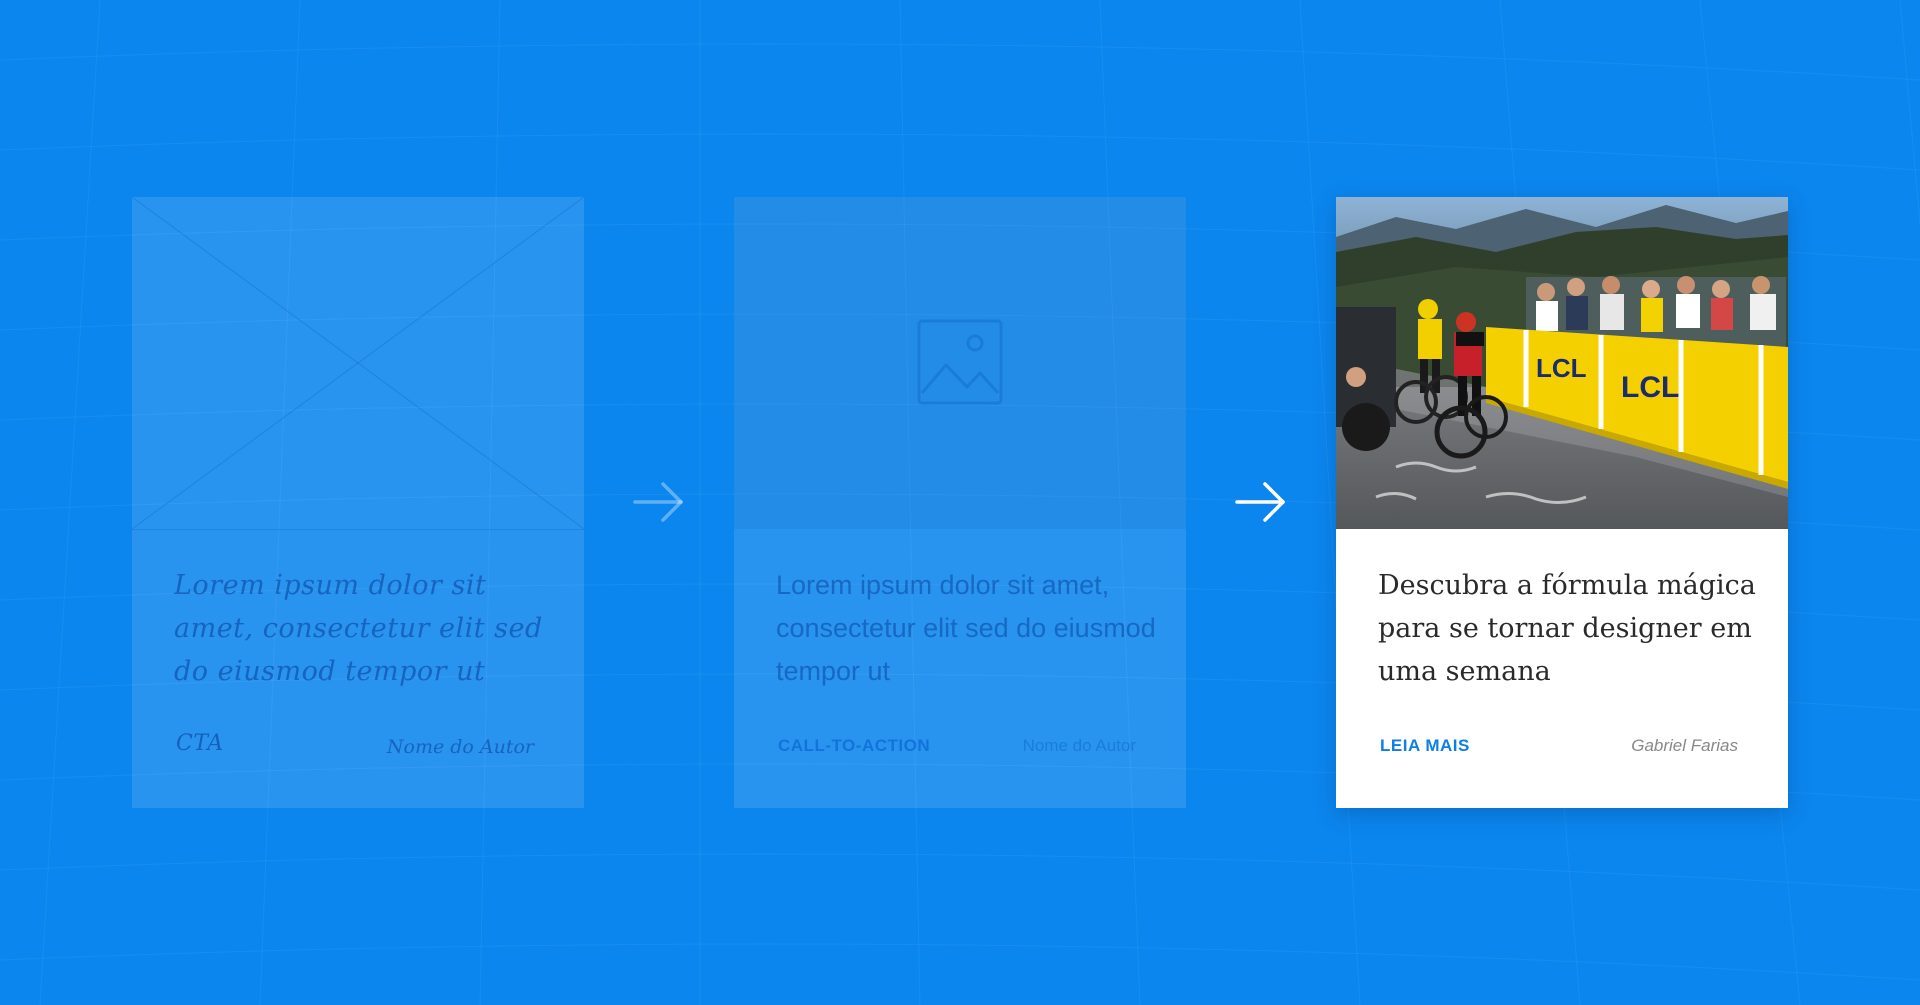 The width and height of the screenshot is (1920, 1005). What do you see at coordinates (200, 743) in the screenshot?
I see `sketch-cta-link: CTA` at bounding box center [200, 743].